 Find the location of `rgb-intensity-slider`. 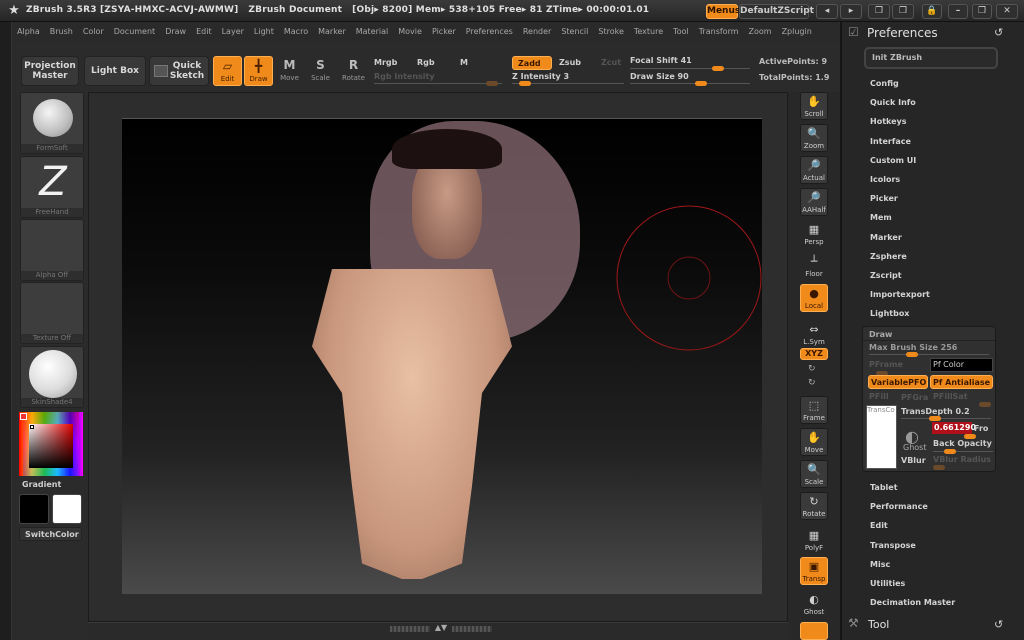

rgb-intensity-slider is located at coordinates (438, 83).